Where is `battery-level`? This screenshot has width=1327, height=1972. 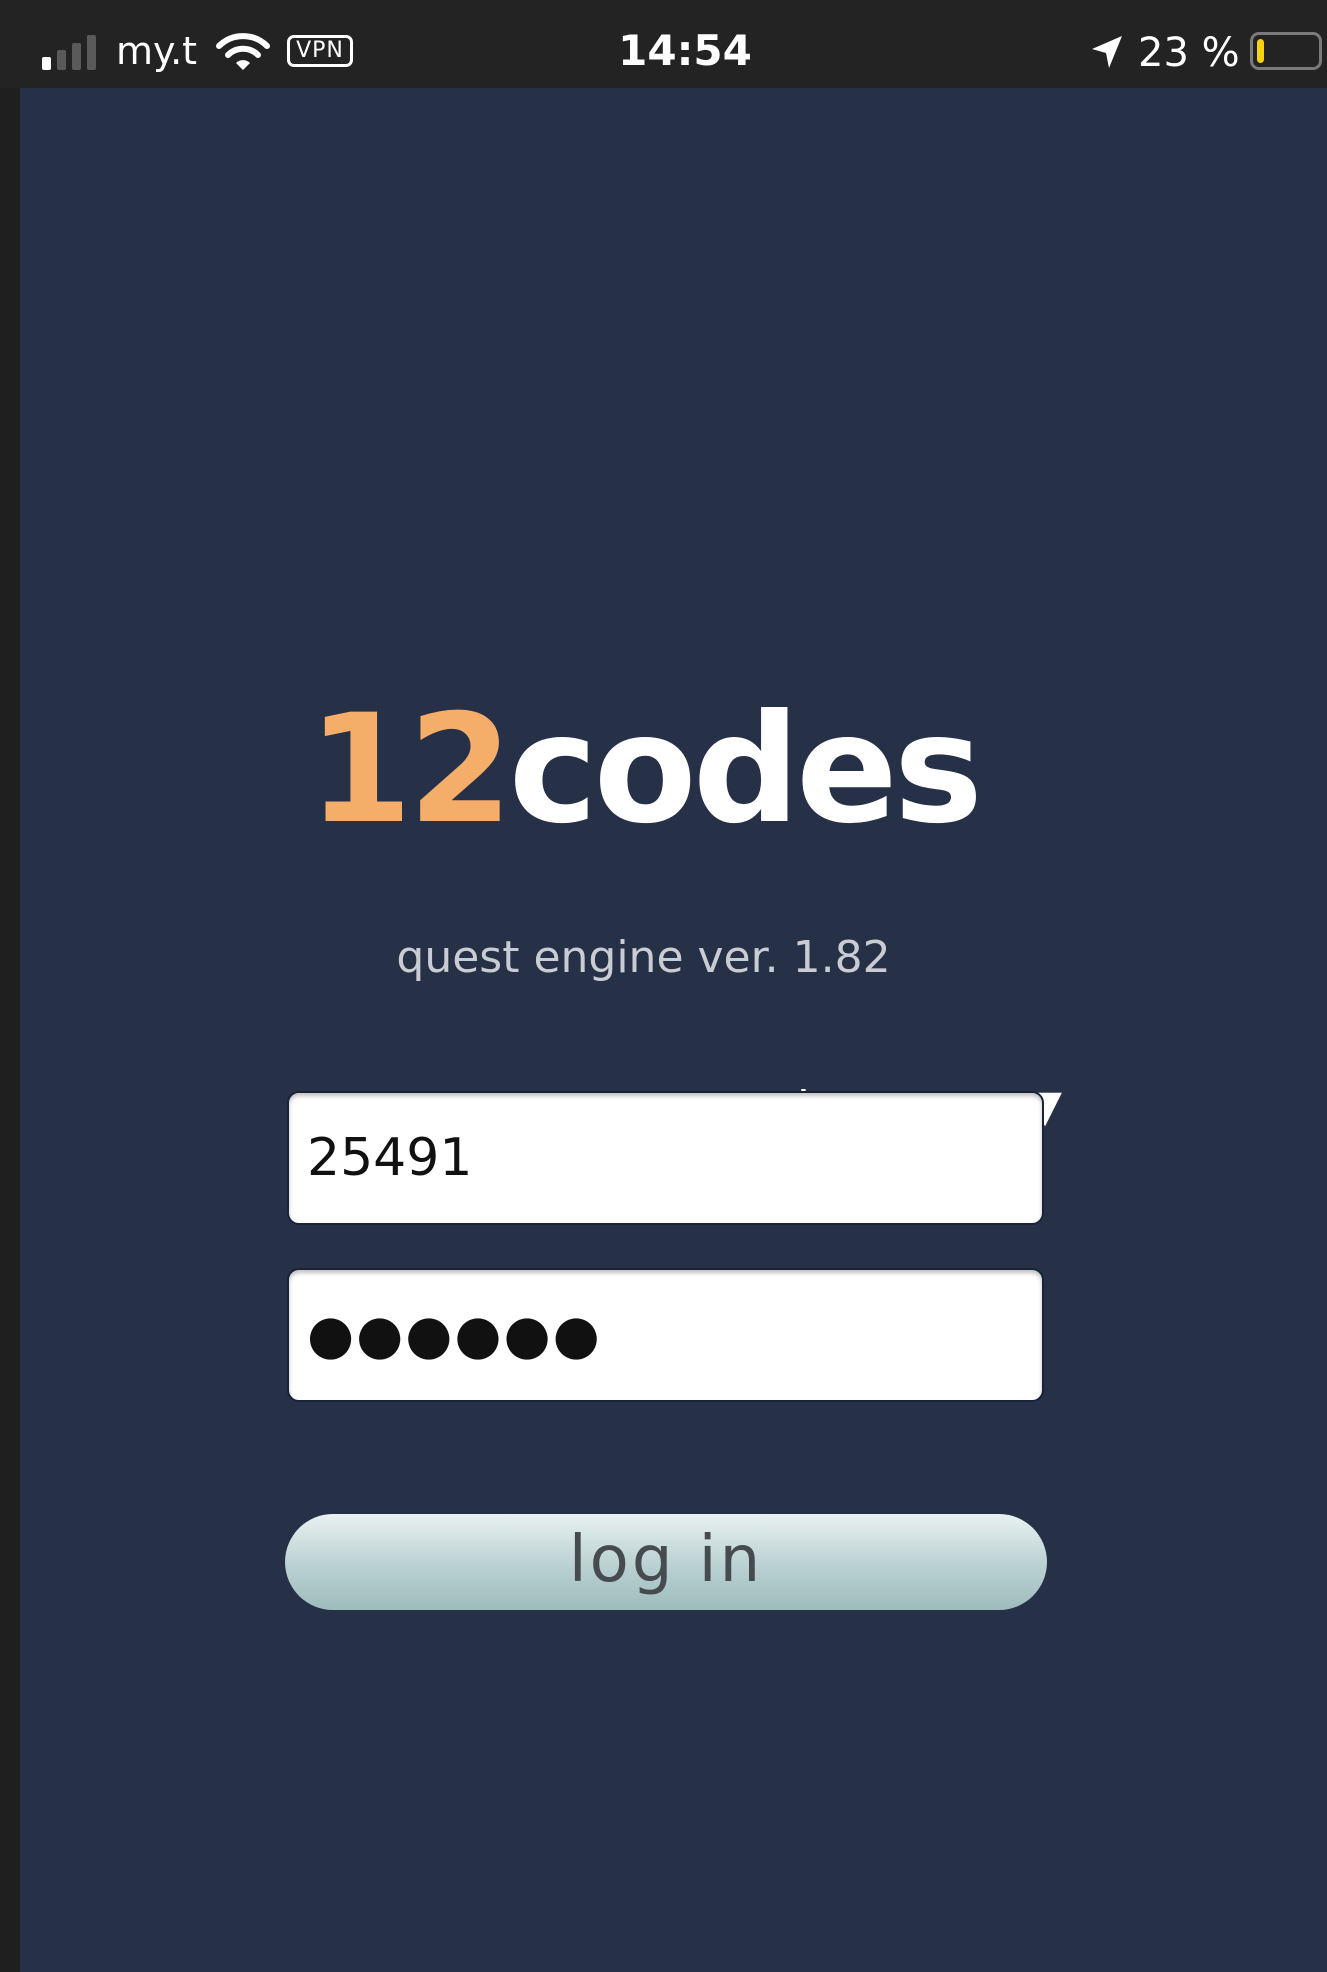
battery-level is located at coordinates (1260, 51).